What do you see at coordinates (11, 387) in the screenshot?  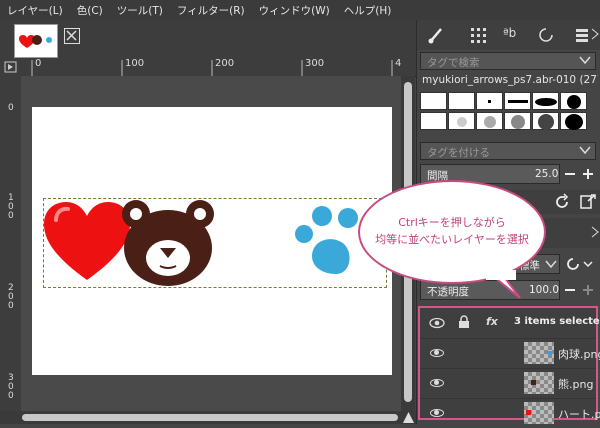 I see `ruler-label: 3 0 0` at bounding box center [11, 387].